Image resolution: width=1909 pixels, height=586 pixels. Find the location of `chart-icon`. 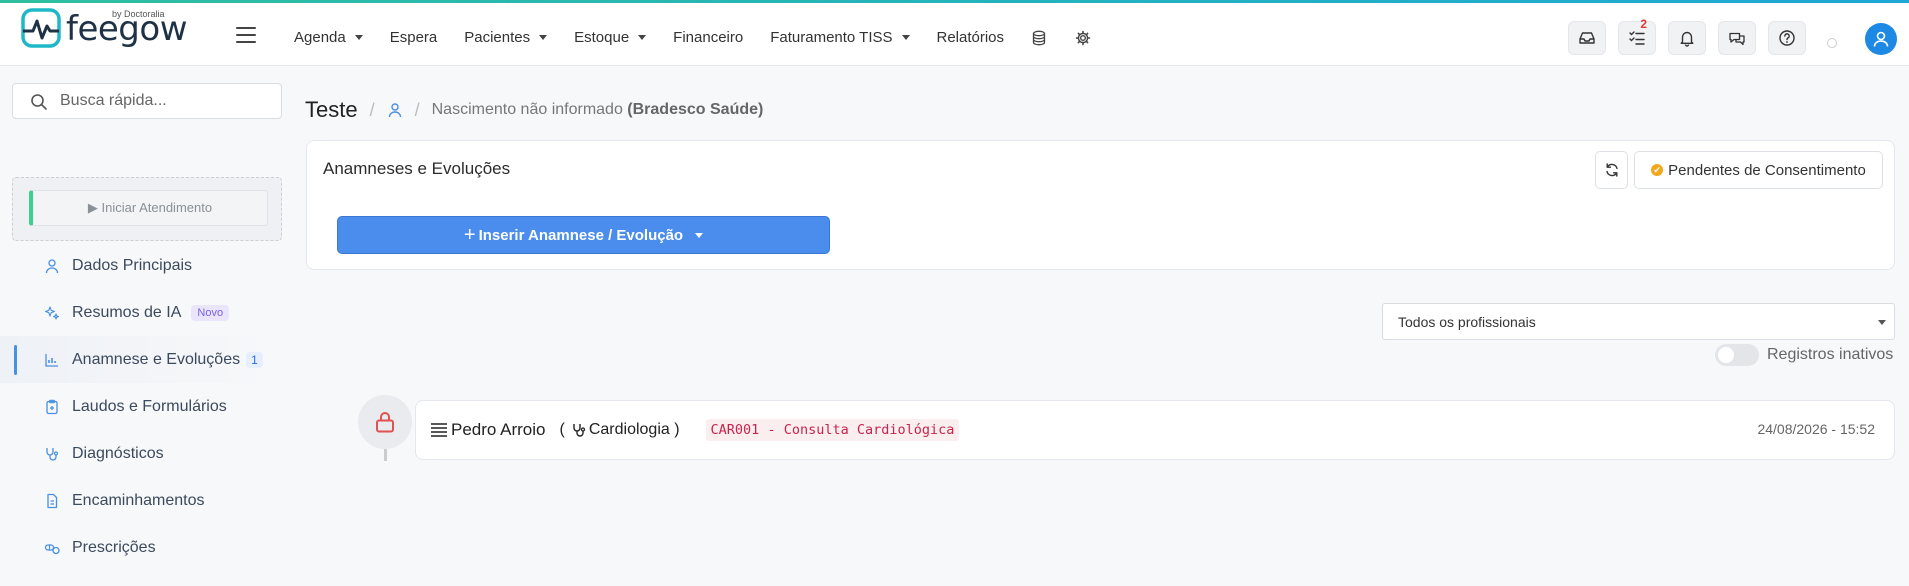

chart-icon is located at coordinates (51, 360).